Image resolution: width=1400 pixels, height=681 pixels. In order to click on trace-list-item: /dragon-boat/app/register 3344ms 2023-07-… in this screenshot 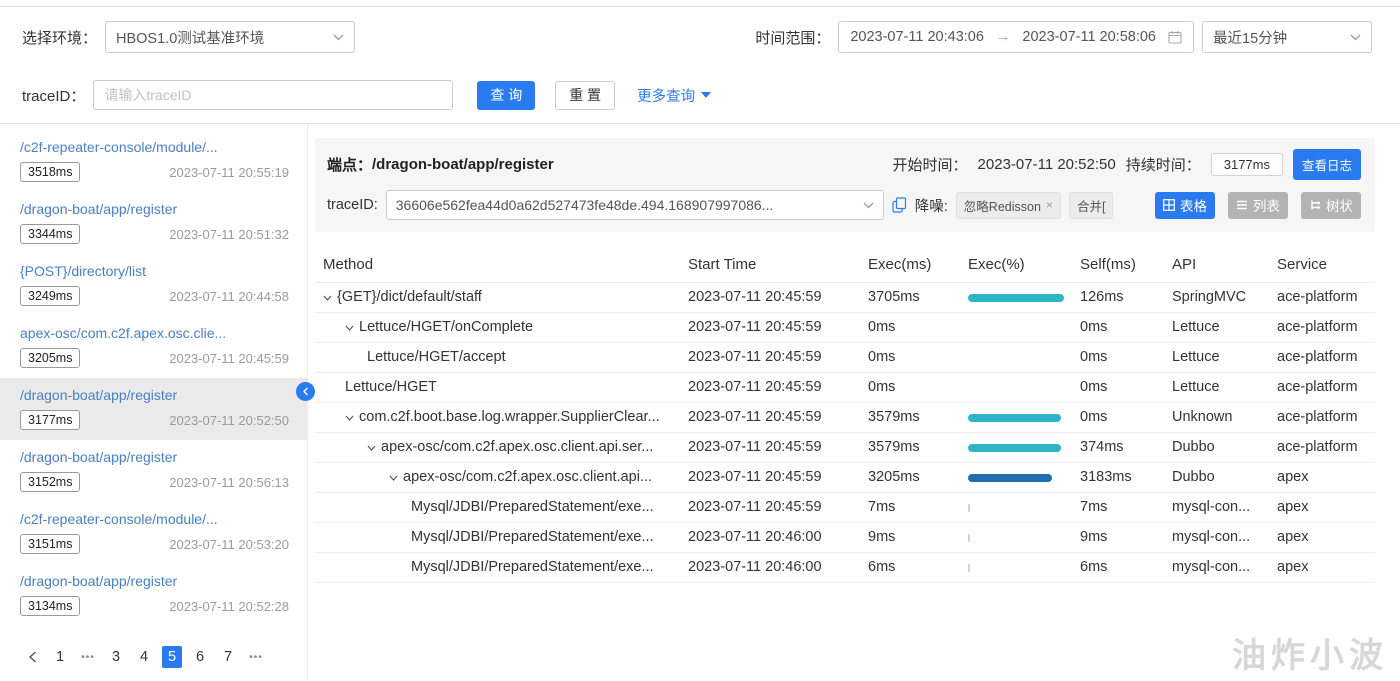, I will do `click(153, 223)`.